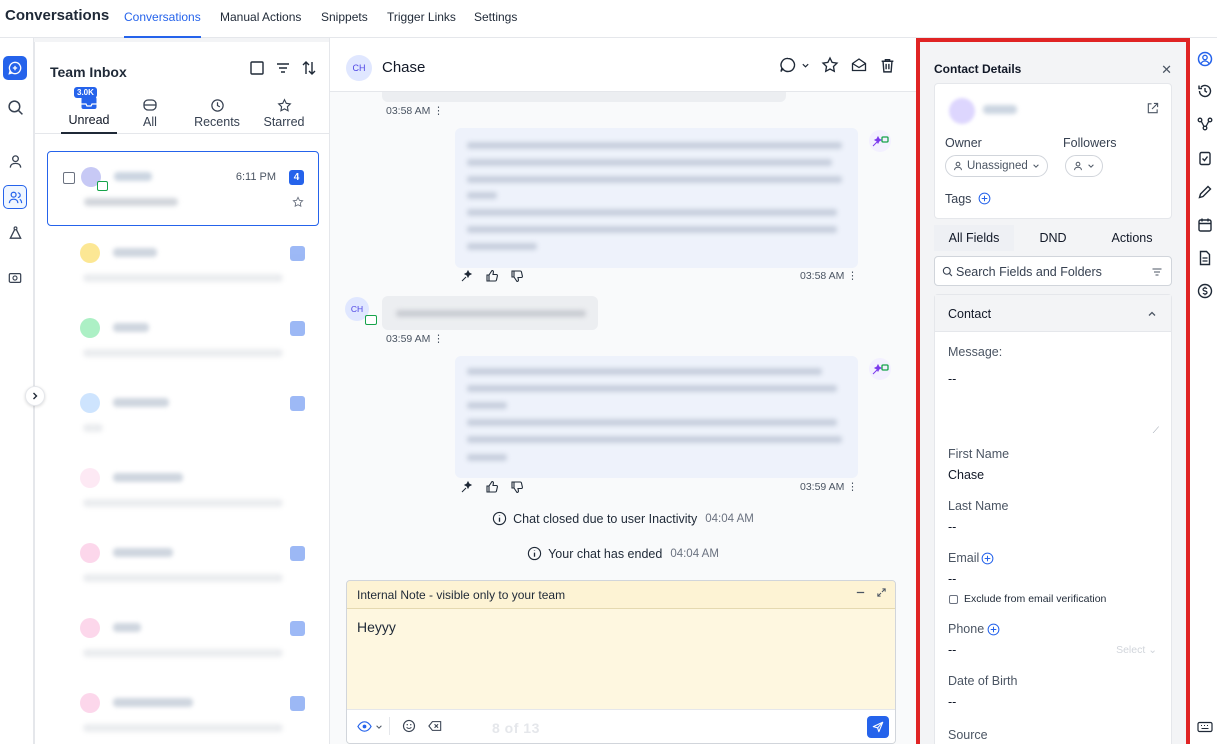  Describe the element at coordinates (1205, 727) in the screenshot. I see `keyboard-icon` at that location.